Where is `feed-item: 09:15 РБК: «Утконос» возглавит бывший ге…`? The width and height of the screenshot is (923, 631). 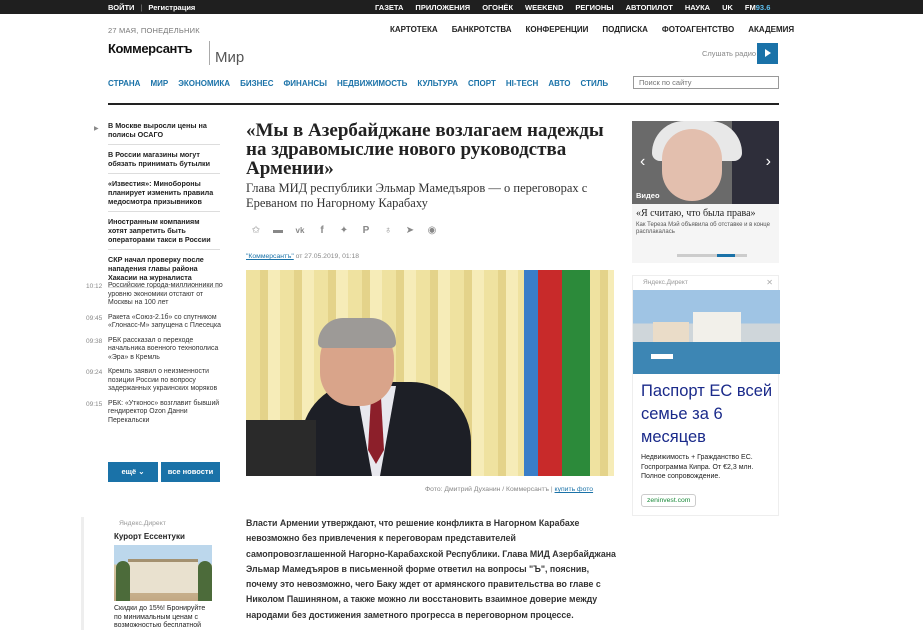
feed-item: 09:15 РБК: «Утконос» возглавит бывший ге… is located at coordinates (156, 413).